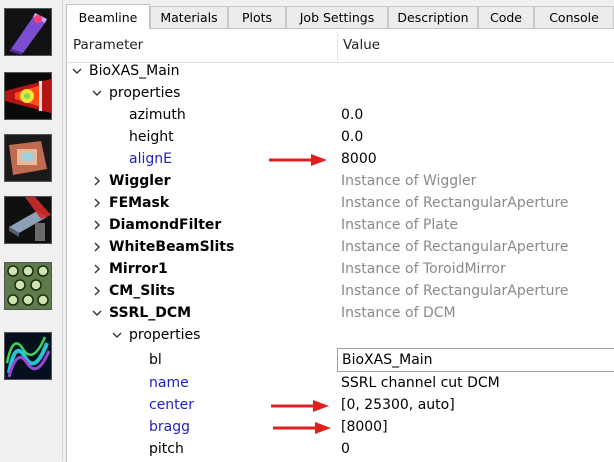 The width and height of the screenshot is (614, 462). Describe the element at coordinates (169, 427) in the screenshot. I see `param-name: bragg` at that location.